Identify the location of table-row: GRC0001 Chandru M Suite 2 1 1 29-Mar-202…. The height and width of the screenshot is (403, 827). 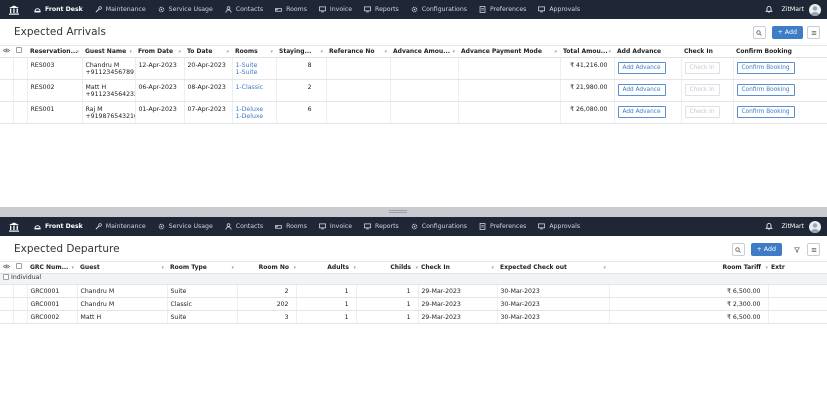
(413, 291).